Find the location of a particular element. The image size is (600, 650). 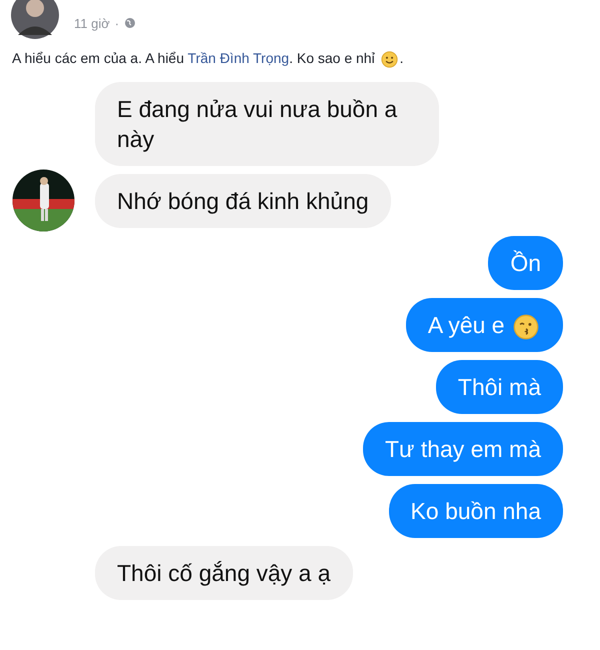

globe-icon is located at coordinates (130, 23).